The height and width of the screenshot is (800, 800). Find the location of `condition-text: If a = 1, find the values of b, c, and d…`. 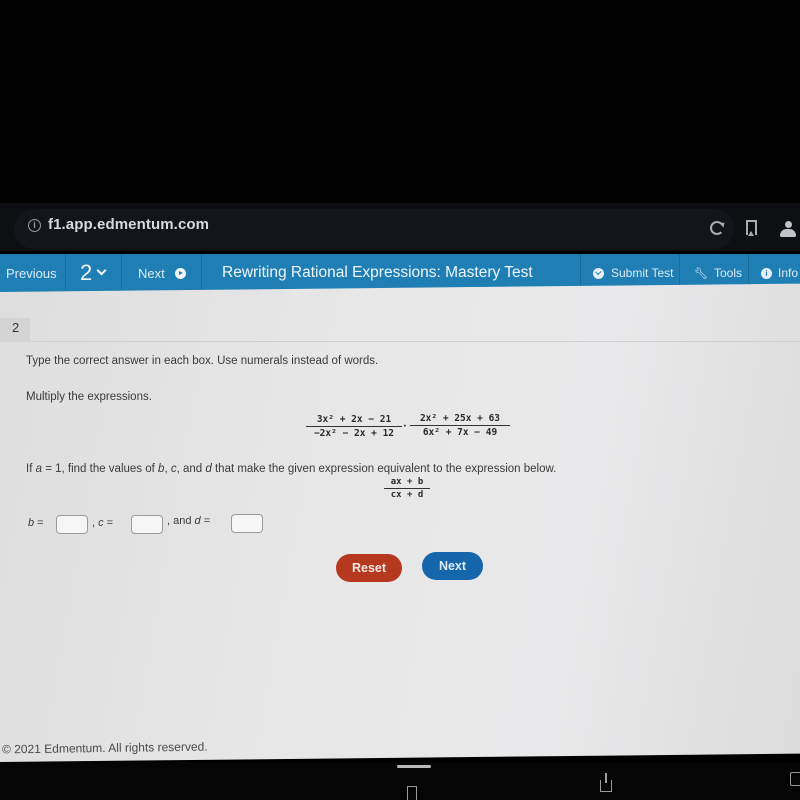

condition-text: If a = 1, find the values of b, c, and d… is located at coordinates (291, 469).